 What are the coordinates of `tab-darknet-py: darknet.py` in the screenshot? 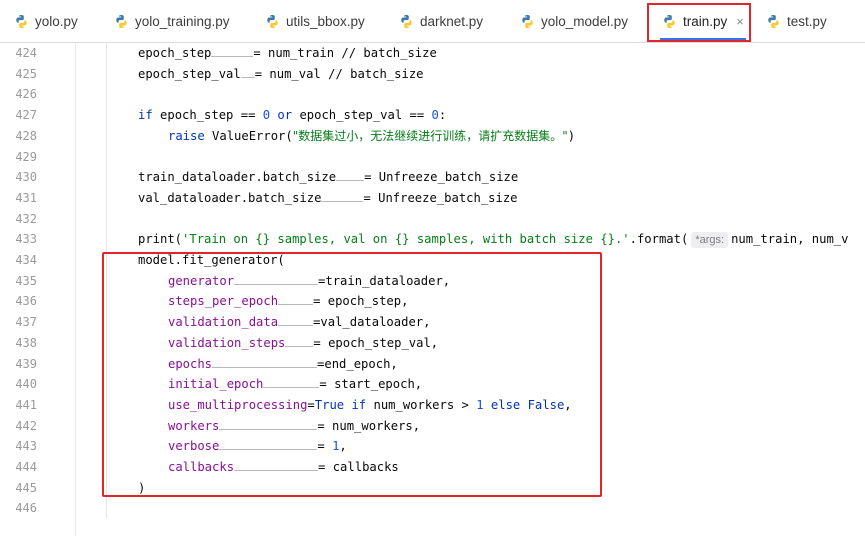 It's located at (441, 21).